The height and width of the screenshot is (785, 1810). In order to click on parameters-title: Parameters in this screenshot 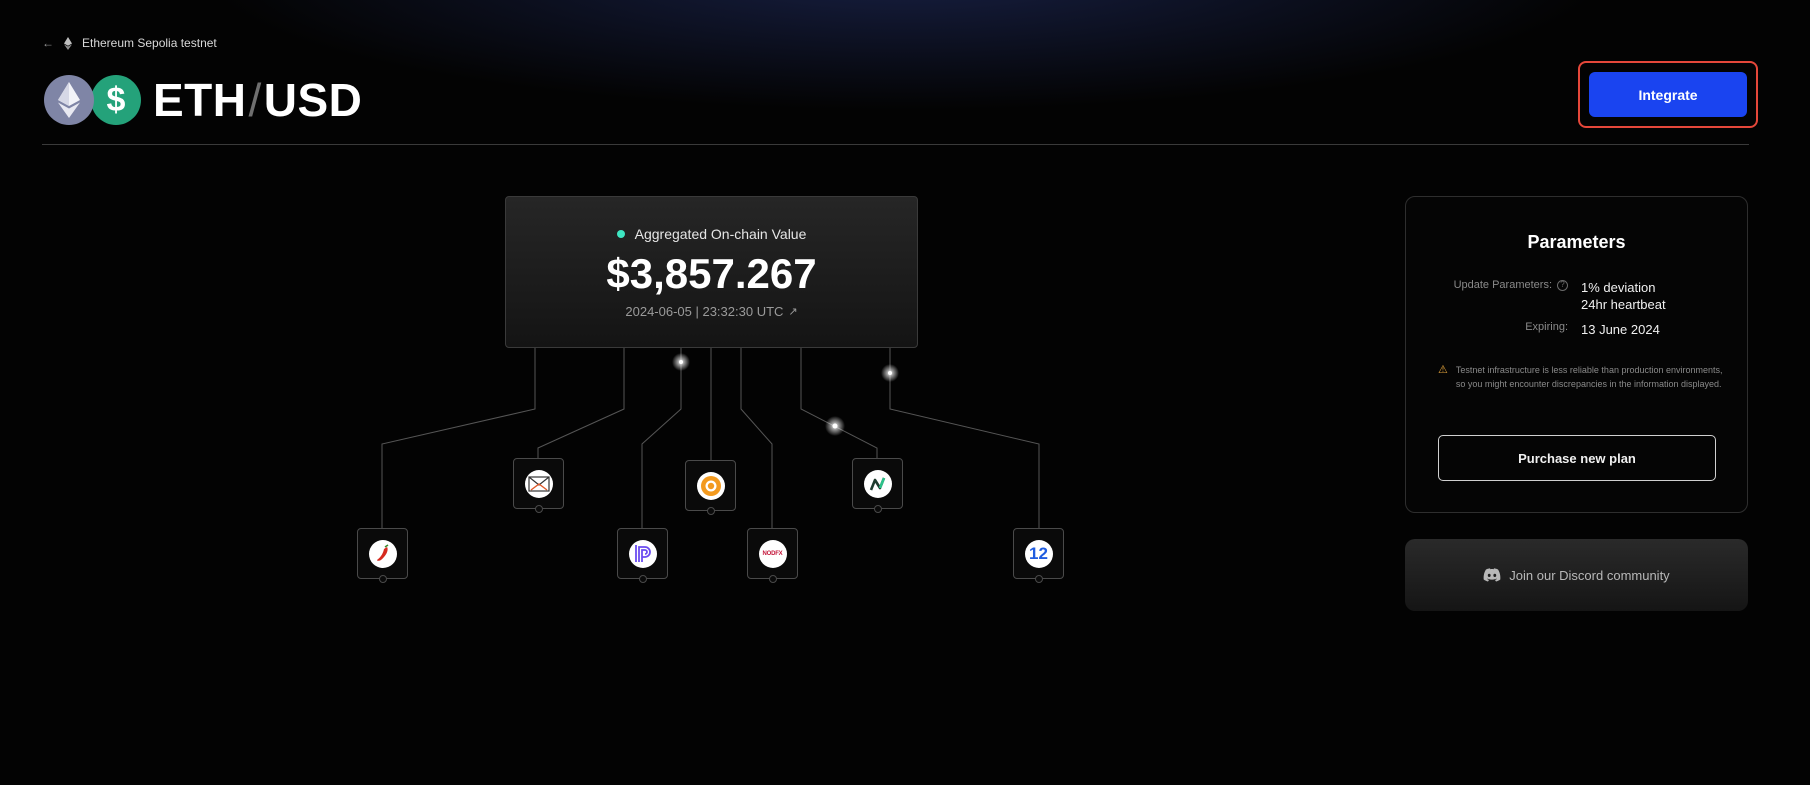, I will do `click(1576, 242)`.